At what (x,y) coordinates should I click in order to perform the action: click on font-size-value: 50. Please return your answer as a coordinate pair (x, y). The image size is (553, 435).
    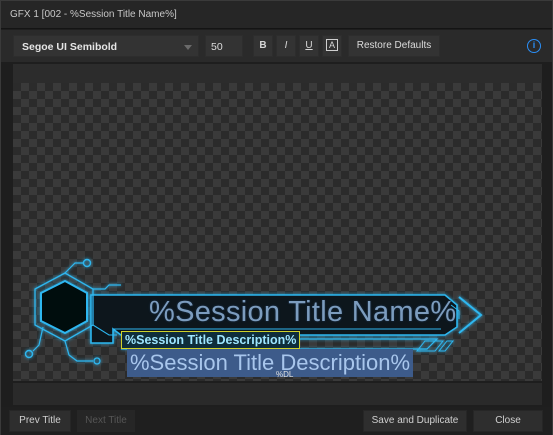
    Looking at the image, I should click on (217, 47).